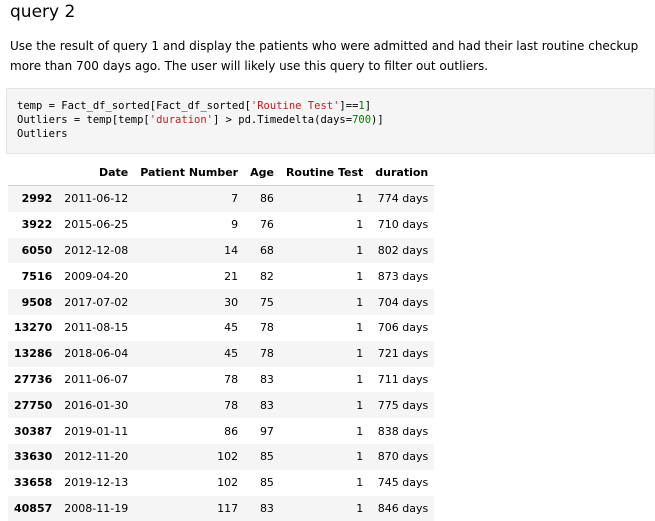 This screenshot has width=655, height=521. What do you see at coordinates (33, 457) in the screenshot?
I see `row-index: 33630` at bounding box center [33, 457].